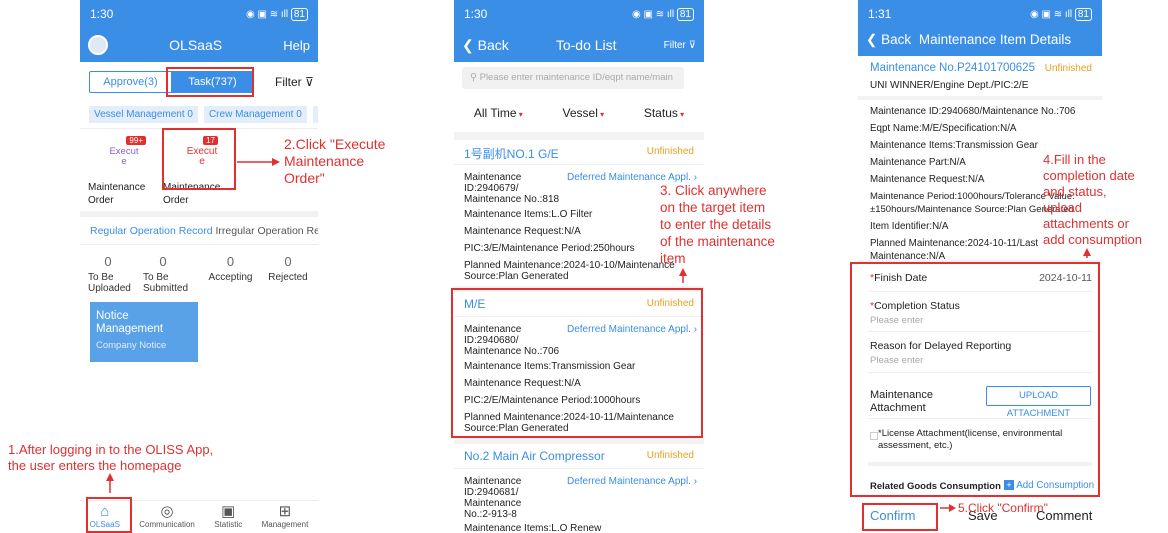  I want to click on detail-line: Eqpt Name:M/E/Specification:N/A, so click(943, 128).